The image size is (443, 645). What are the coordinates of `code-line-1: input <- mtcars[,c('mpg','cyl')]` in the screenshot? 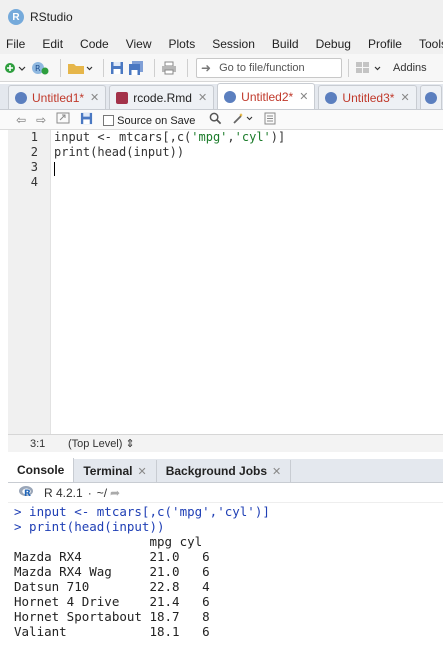 It's located at (169, 137).